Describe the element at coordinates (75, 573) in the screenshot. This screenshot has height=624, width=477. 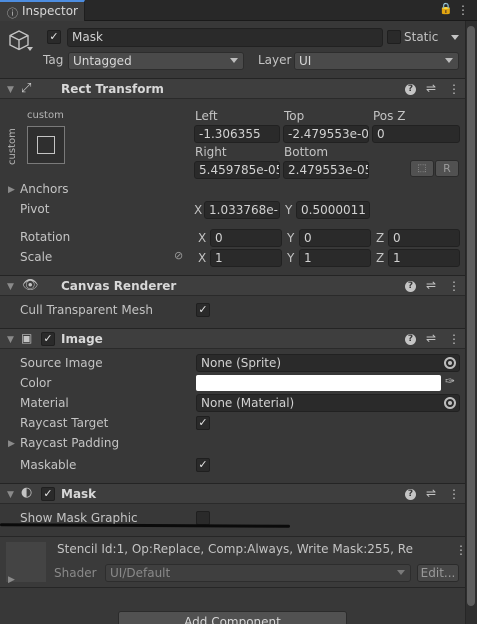
I see `shader-label: Shader` at that location.